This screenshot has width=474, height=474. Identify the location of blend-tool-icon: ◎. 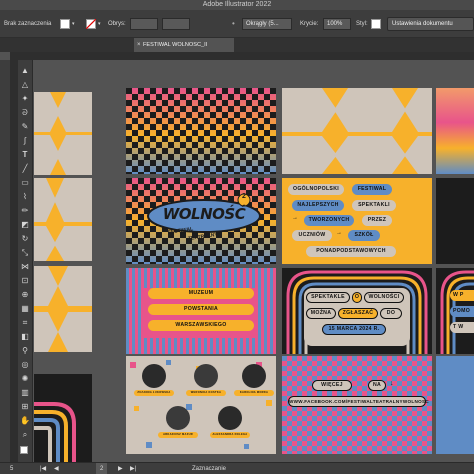
(25, 365).